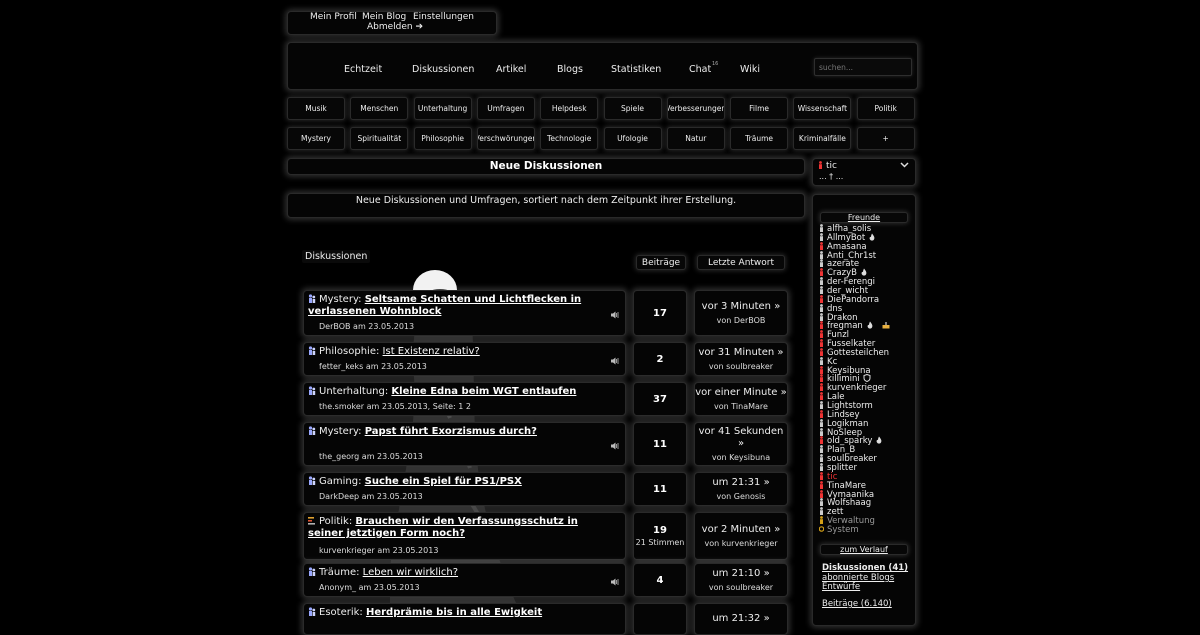 The height and width of the screenshot is (635, 1200). What do you see at coordinates (750, 69) in the screenshot?
I see `nav-wiki: Wiki` at bounding box center [750, 69].